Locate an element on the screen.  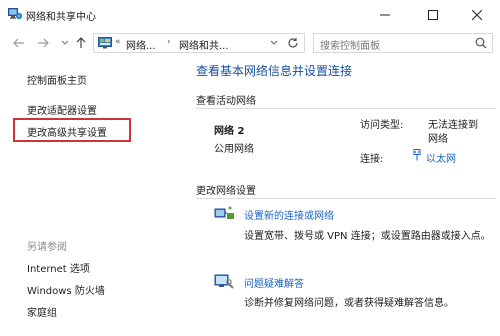
new-connection-icon is located at coordinates (225, 214).